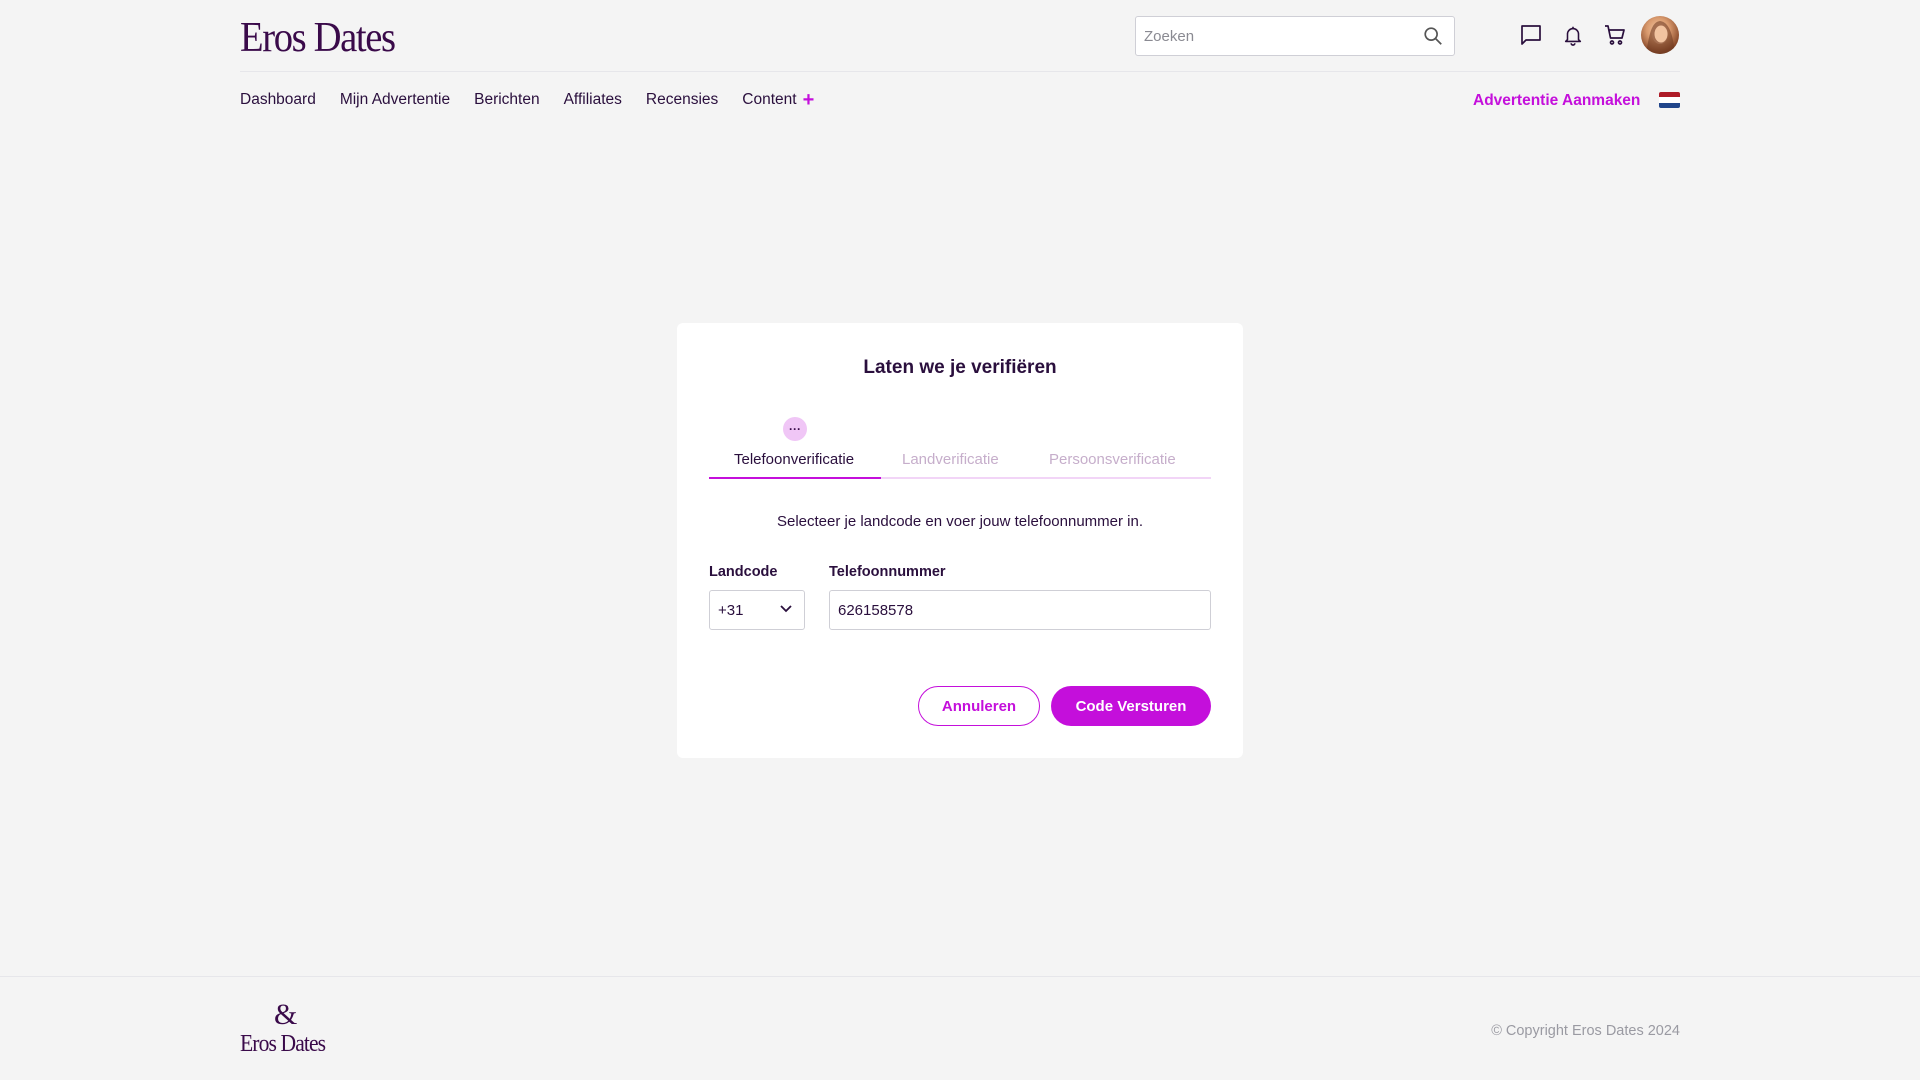 The image size is (1920, 1080). What do you see at coordinates (960, 1028) in the screenshot?
I see `footer: & Eros Dates © Copyright Eros Dates 2024` at bounding box center [960, 1028].